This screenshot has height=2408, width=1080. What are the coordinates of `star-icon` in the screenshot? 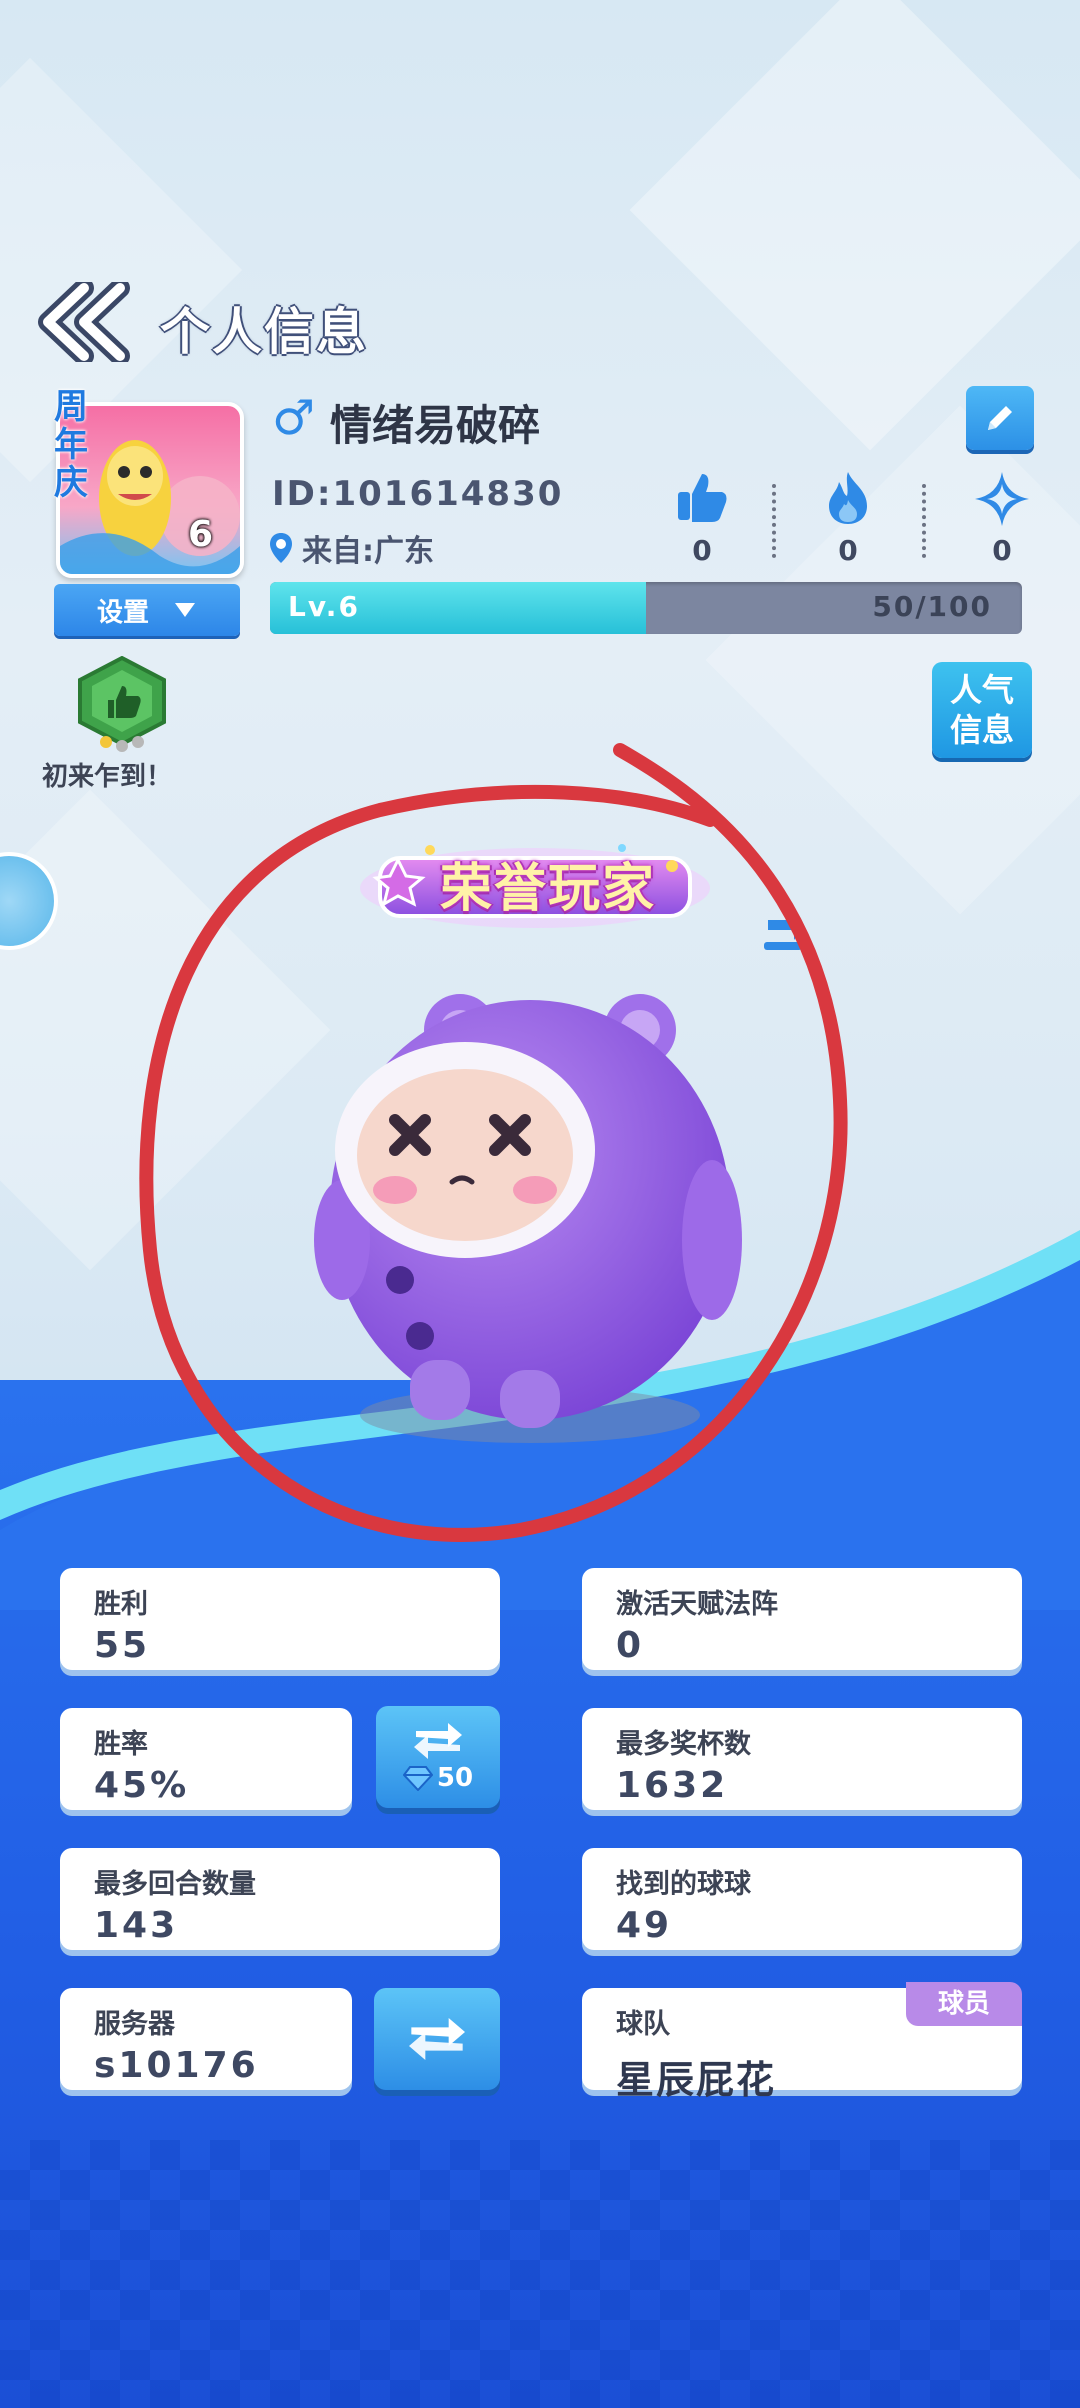 It's located at (1002, 499).